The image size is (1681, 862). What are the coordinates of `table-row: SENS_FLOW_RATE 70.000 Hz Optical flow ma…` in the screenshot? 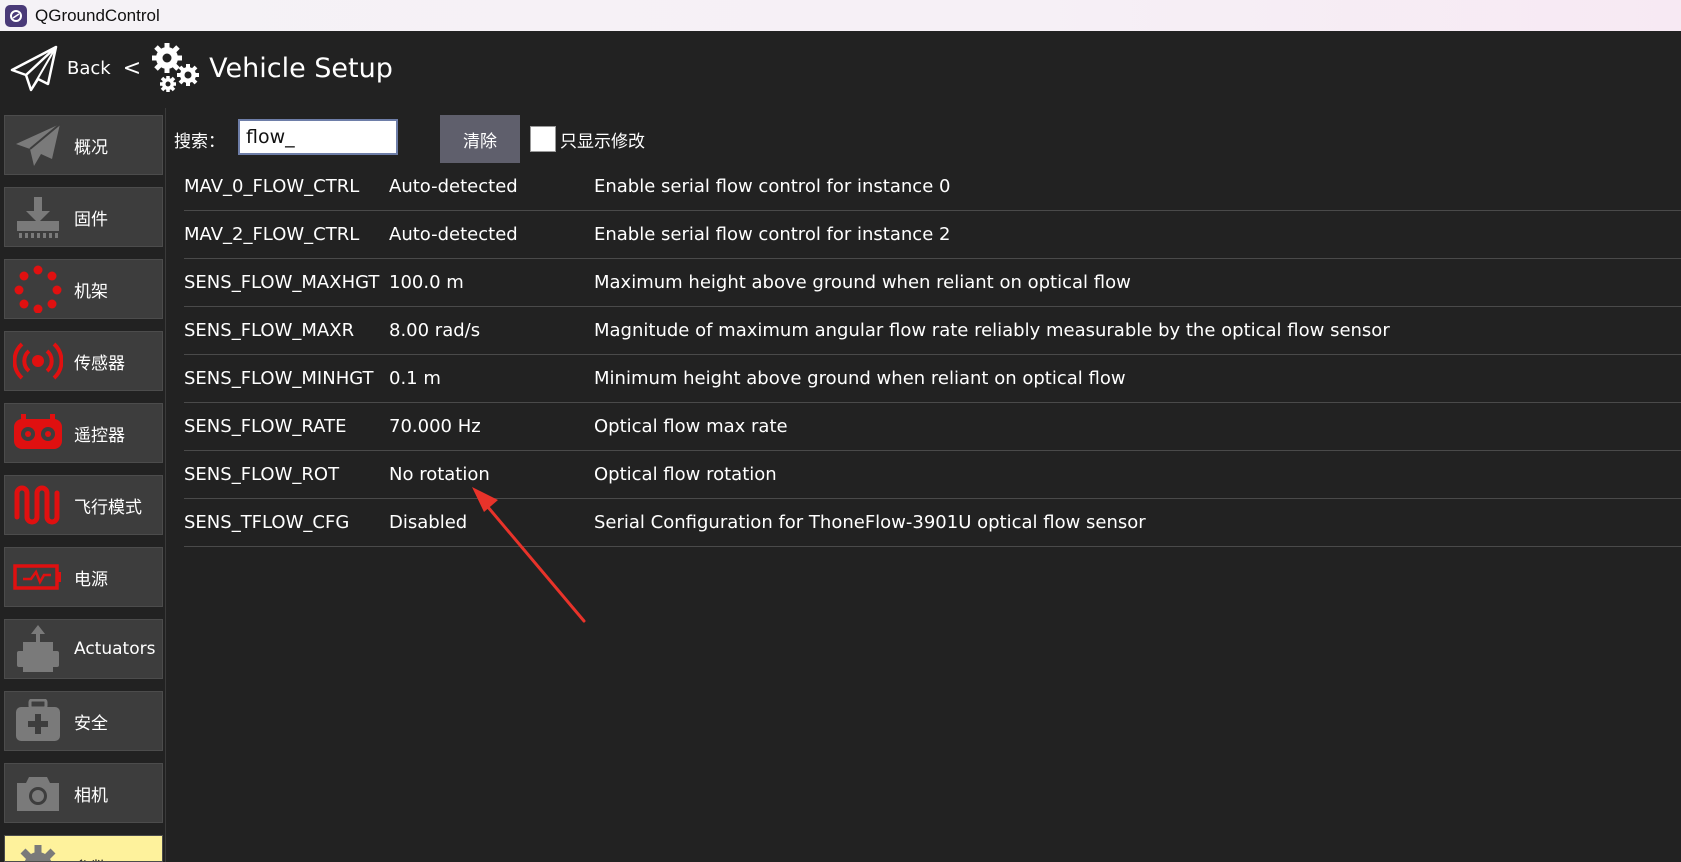 It's located at (932, 427).